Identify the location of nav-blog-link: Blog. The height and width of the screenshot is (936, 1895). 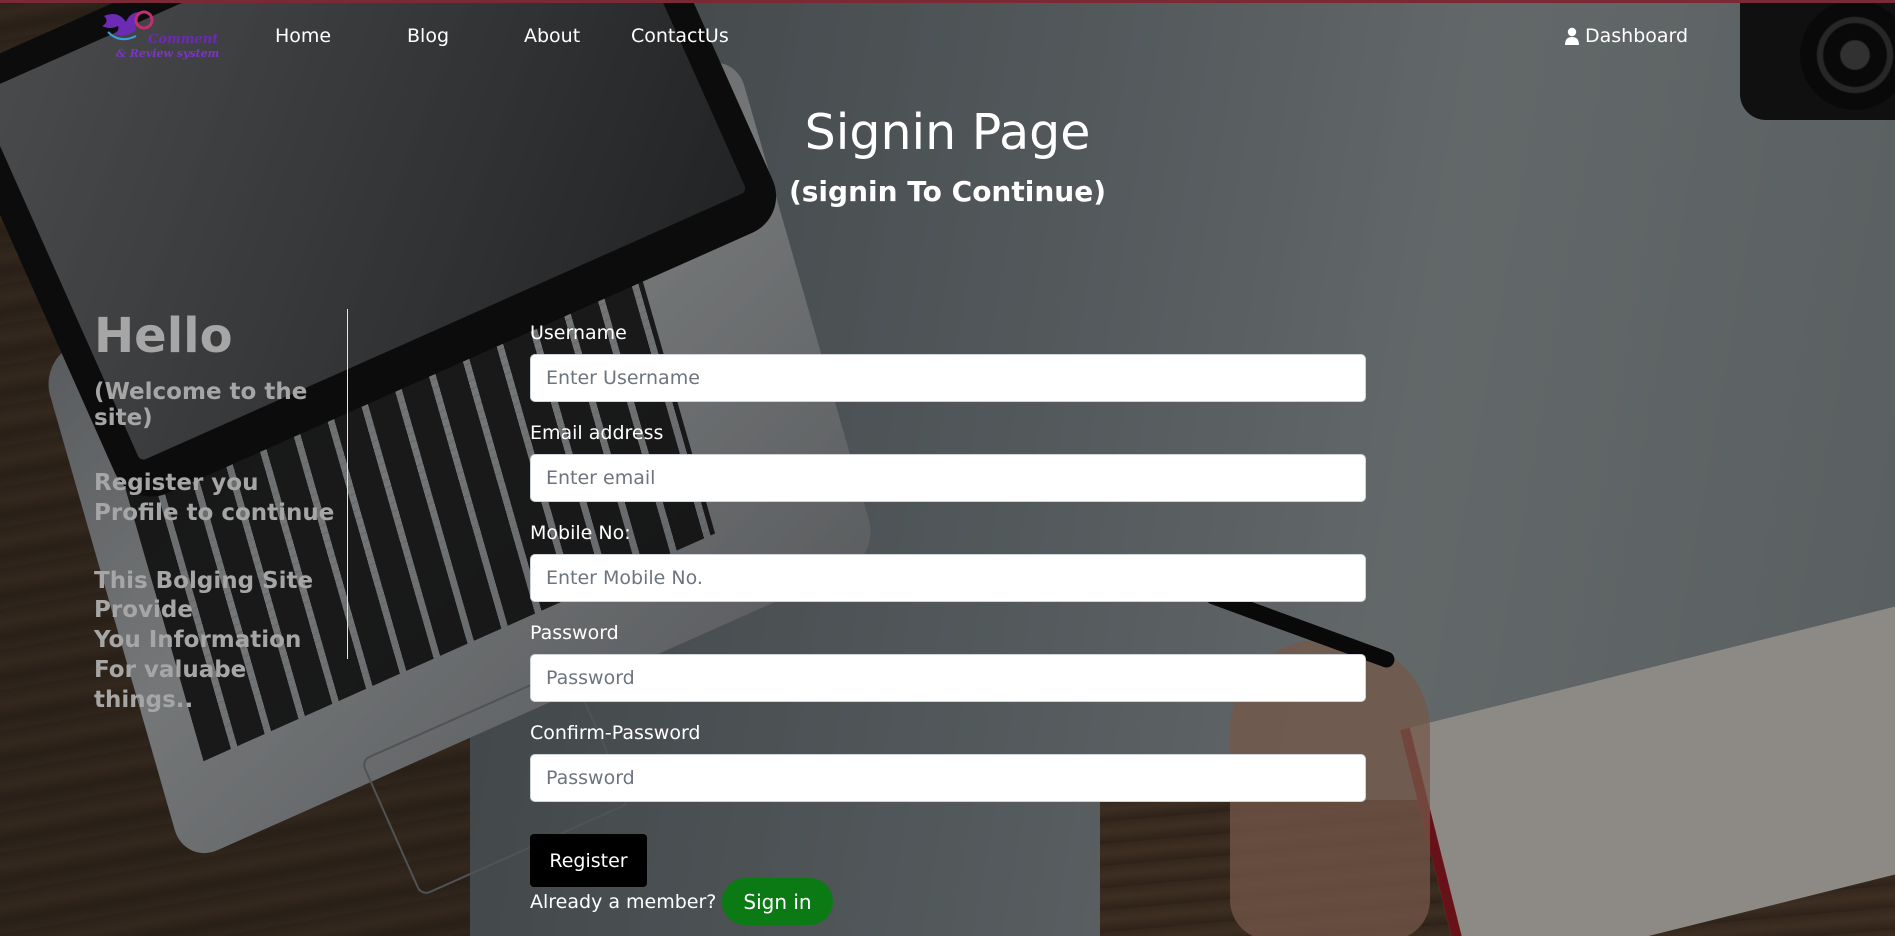
(428, 36).